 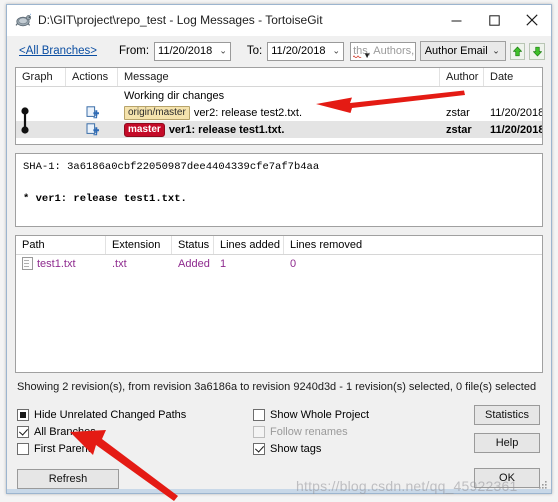 I want to click on filter-mode-select: Author Email ⌄, so click(x=462, y=51).